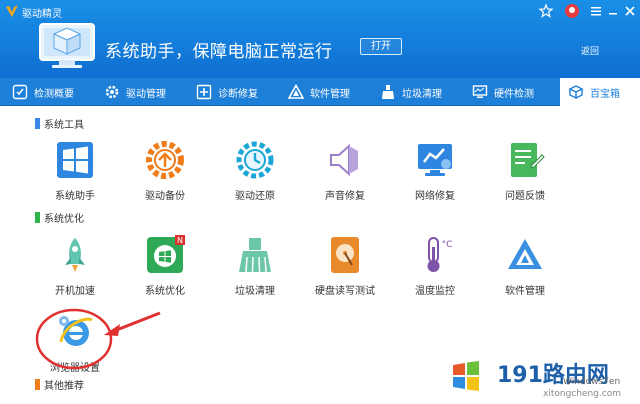 This screenshot has height=404, width=640. I want to click on watermark: 191路由网 Windows7en xitongcheng.com, so click(542, 374).